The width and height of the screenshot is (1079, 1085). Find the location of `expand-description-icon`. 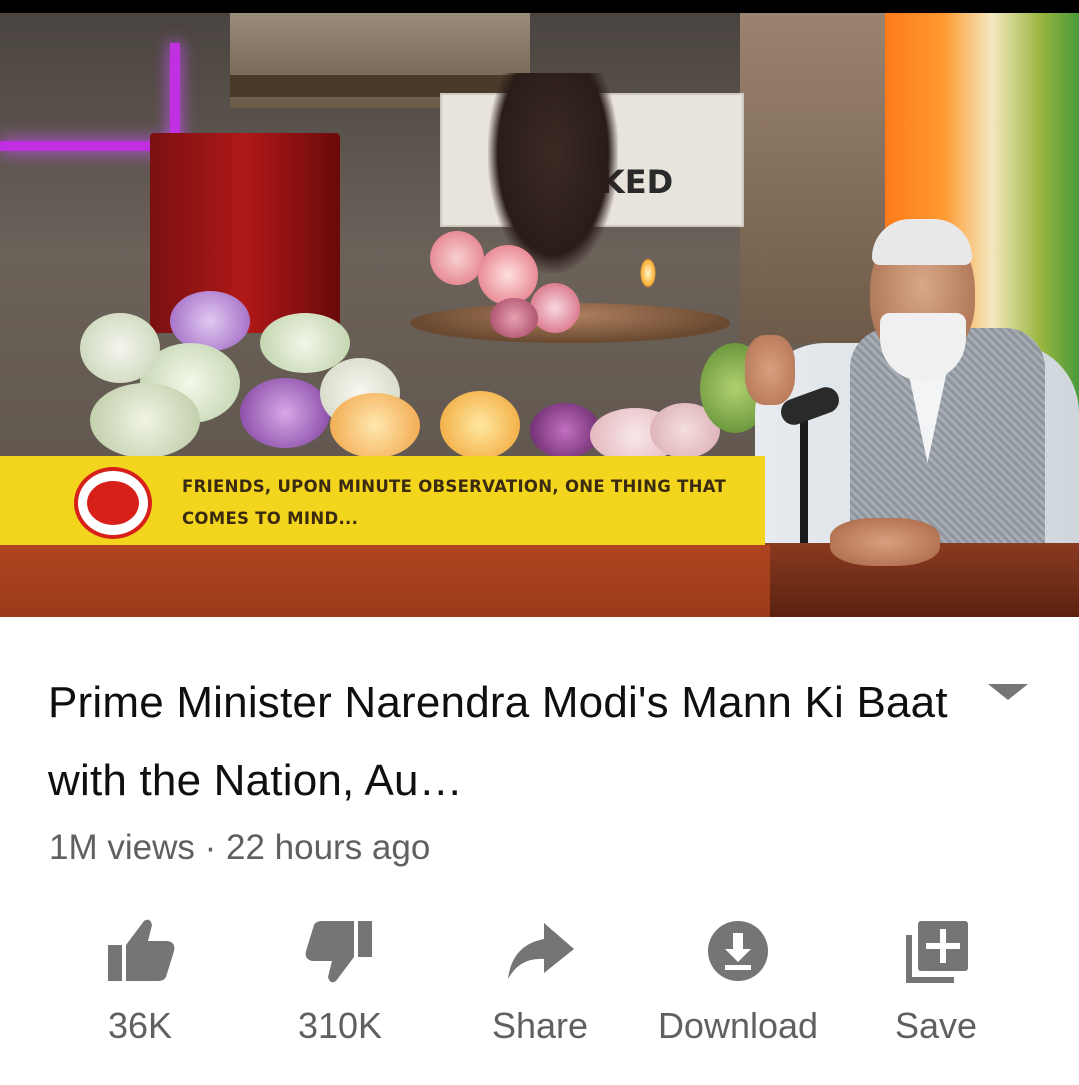

expand-description-icon is located at coordinates (1008, 692).